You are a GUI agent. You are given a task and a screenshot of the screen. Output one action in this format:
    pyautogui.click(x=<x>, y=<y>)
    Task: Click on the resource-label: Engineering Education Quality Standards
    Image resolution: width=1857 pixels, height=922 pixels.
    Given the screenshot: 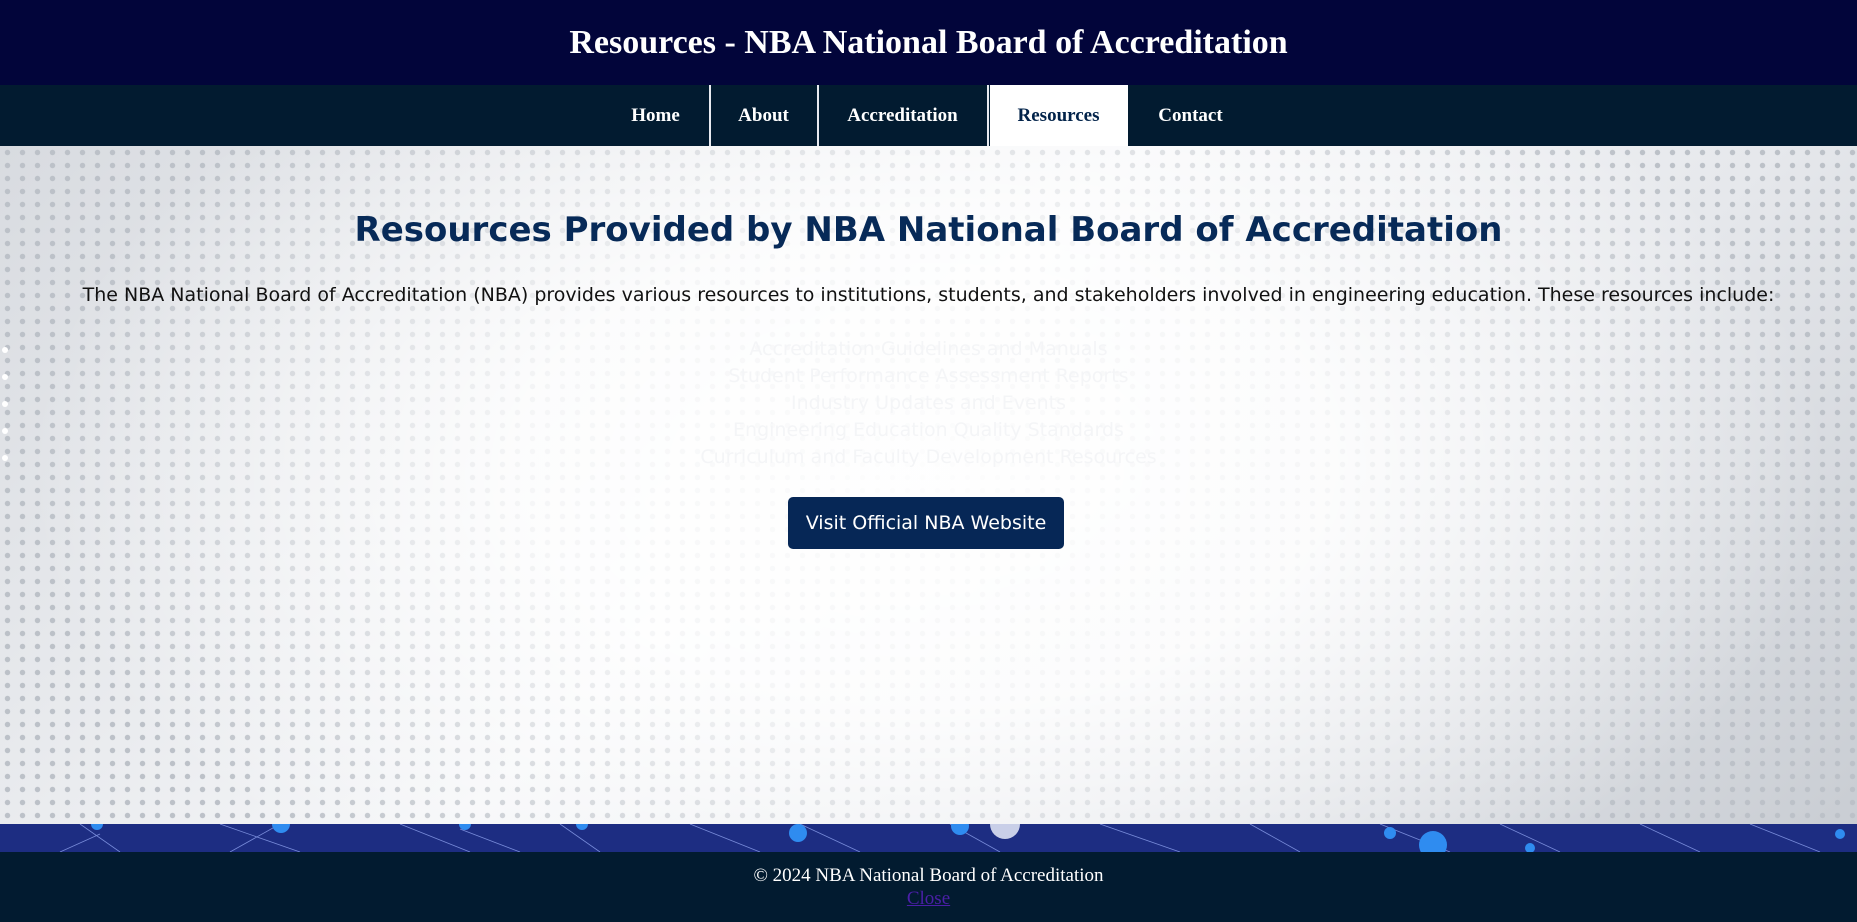 What is the action you would take?
    pyautogui.click(x=928, y=430)
    